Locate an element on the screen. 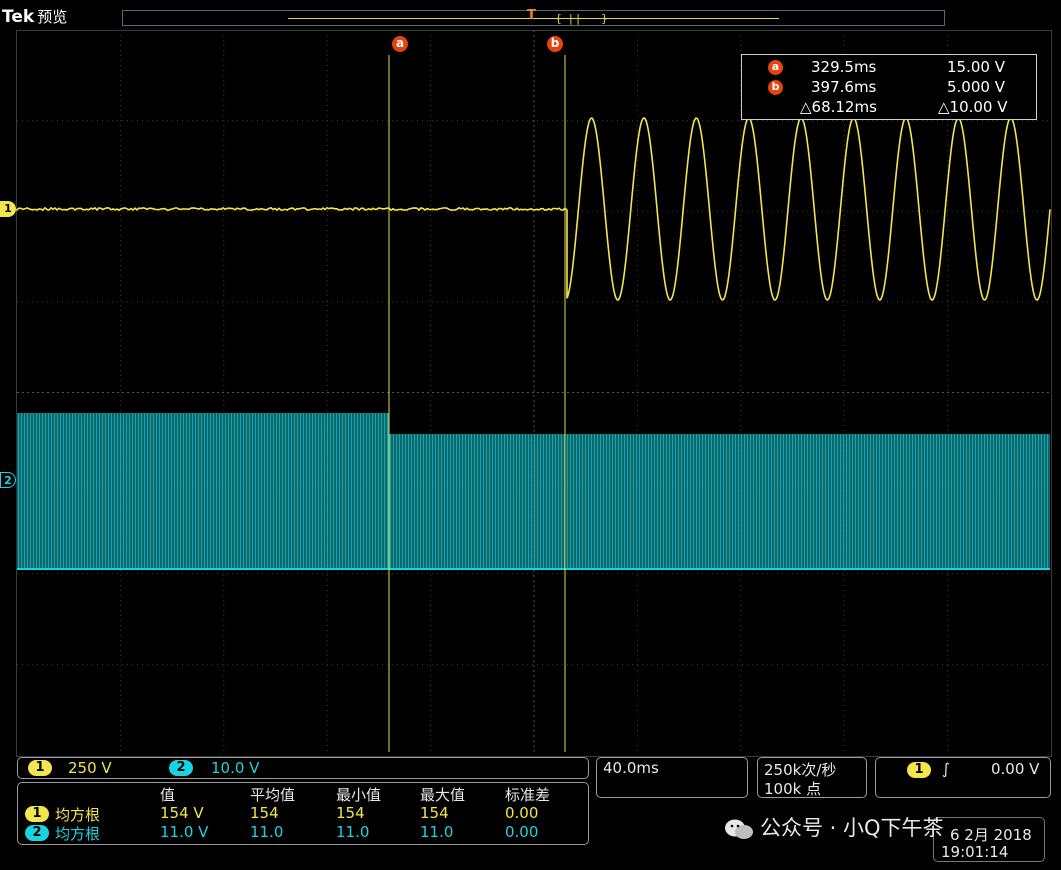 The width and height of the screenshot is (1061, 870). rising-edge-icon: ∫ is located at coordinates (946, 769).